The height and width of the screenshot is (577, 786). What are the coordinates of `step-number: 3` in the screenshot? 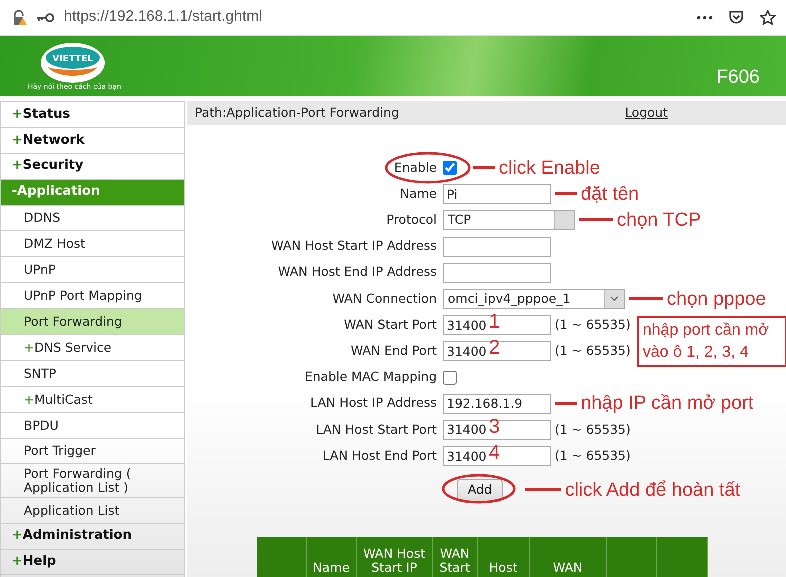 It's located at (494, 426).